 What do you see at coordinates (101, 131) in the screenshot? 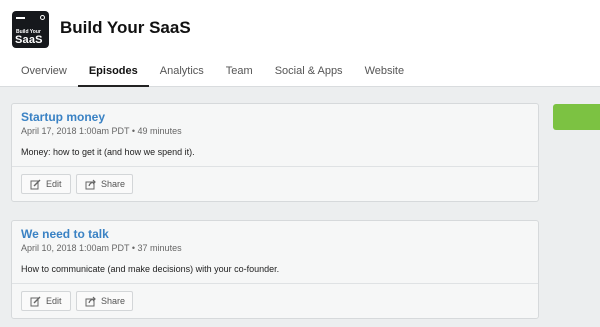
I see `episode-meta: April 17, 2018 1:00am PDT • 49 minutes` at bounding box center [101, 131].